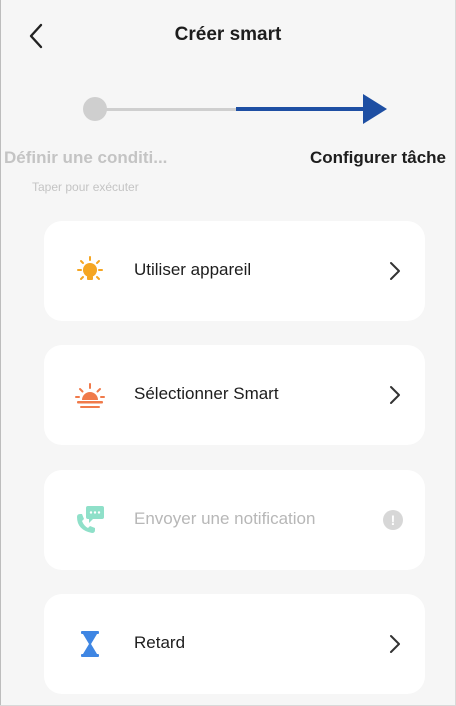 The width and height of the screenshot is (456, 706). I want to click on sunset-icon, so click(90, 395).